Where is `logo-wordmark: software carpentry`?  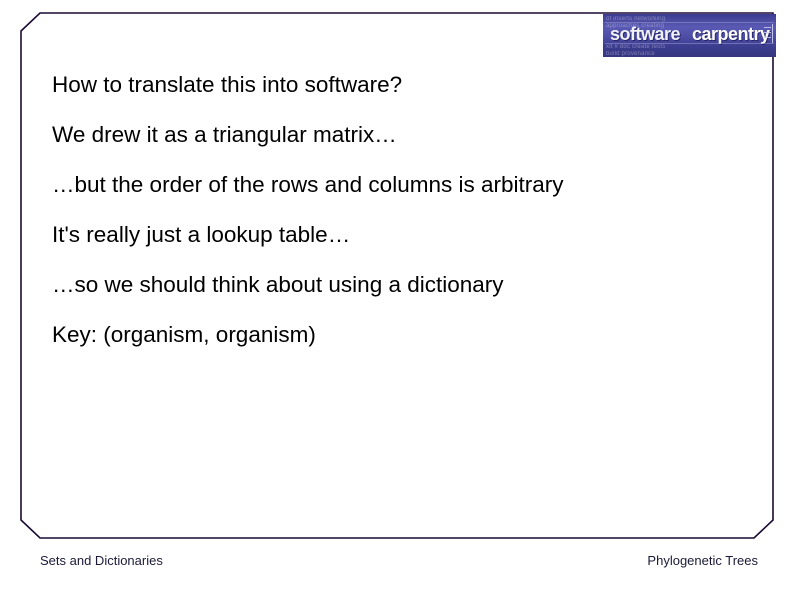 logo-wordmark: software carpentry is located at coordinates (689, 33).